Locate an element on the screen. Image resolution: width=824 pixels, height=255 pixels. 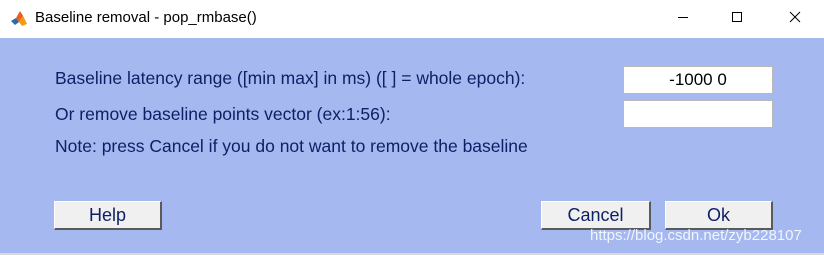
close-icon is located at coordinates (795, 19).